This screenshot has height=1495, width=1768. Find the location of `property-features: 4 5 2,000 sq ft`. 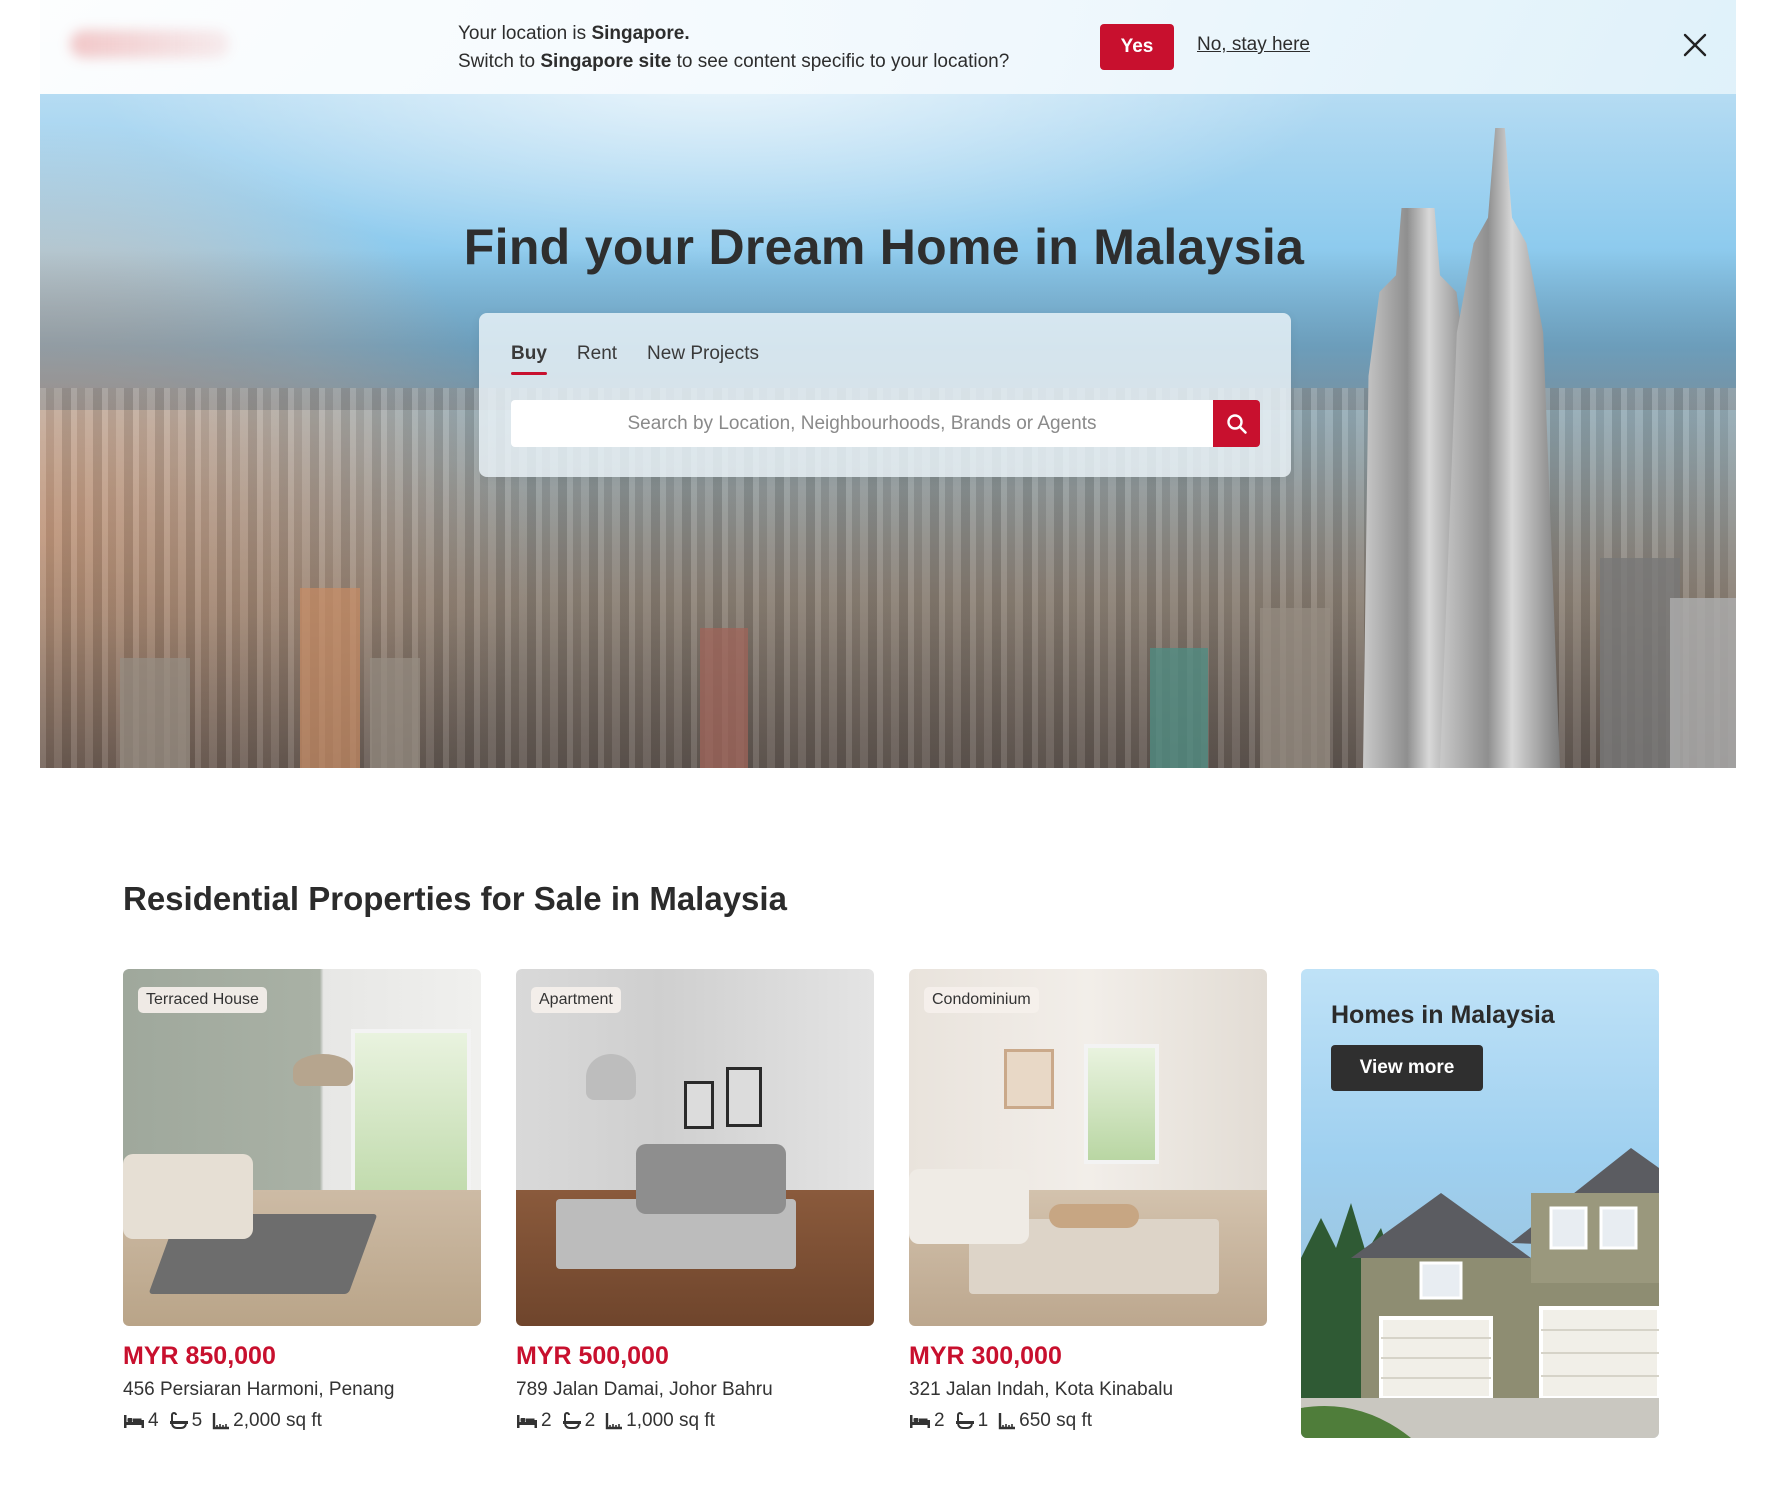

property-features: 4 5 2,000 sq ft is located at coordinates (302, 1421).